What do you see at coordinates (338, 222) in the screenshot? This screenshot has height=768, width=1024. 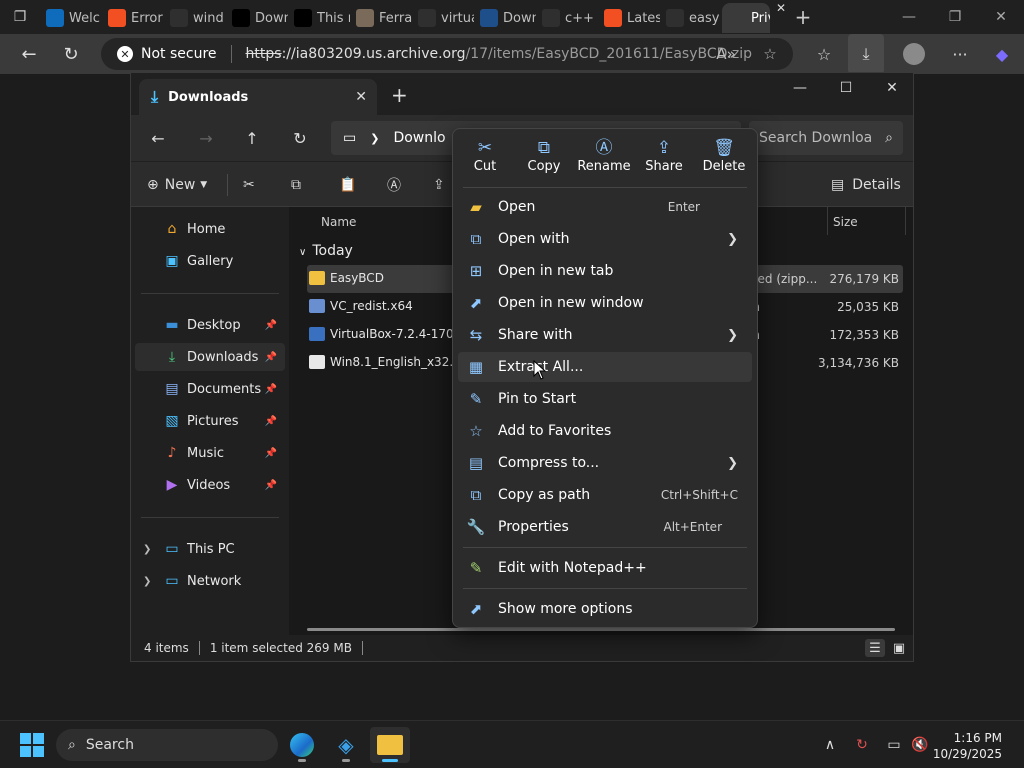 I see `column-header-name: Name` at bounding box center [338, 222].